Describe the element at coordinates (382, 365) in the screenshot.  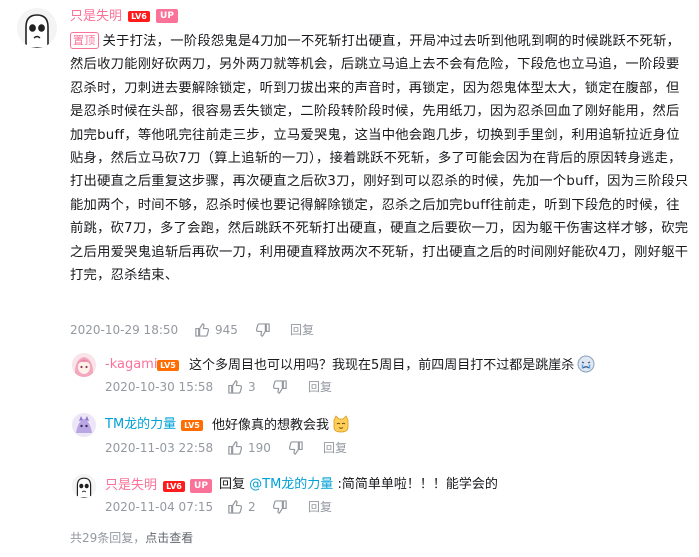
I see `reply-text: 这个多周目也可以用吗？我现在5周目，前四周目打不过都是跳崖杀` at that location.